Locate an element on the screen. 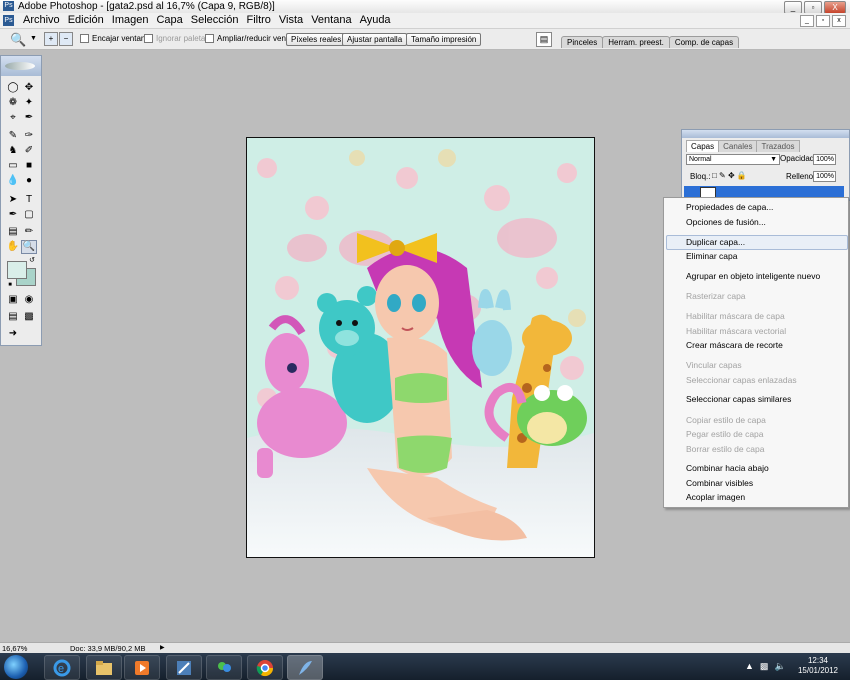 The height and width of the screenshot is (680, 850). menu-item-combinar-hacia-abajo: Combinar hacia abajo is located at coordinates (727, 468).